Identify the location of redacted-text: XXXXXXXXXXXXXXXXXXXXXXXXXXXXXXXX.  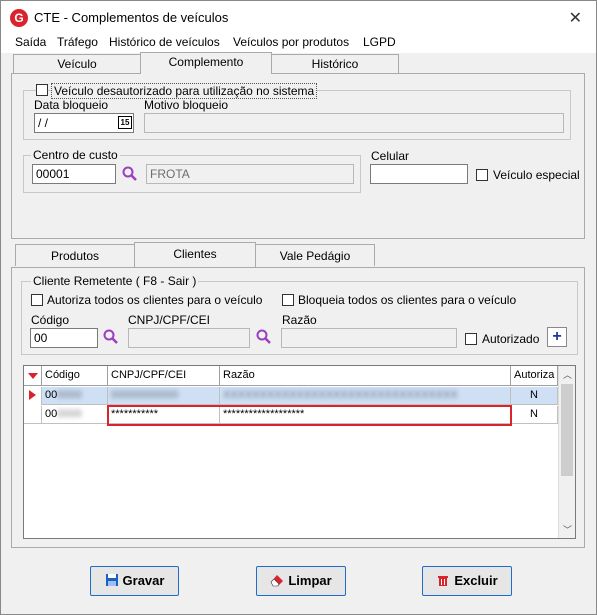
(340, 395).